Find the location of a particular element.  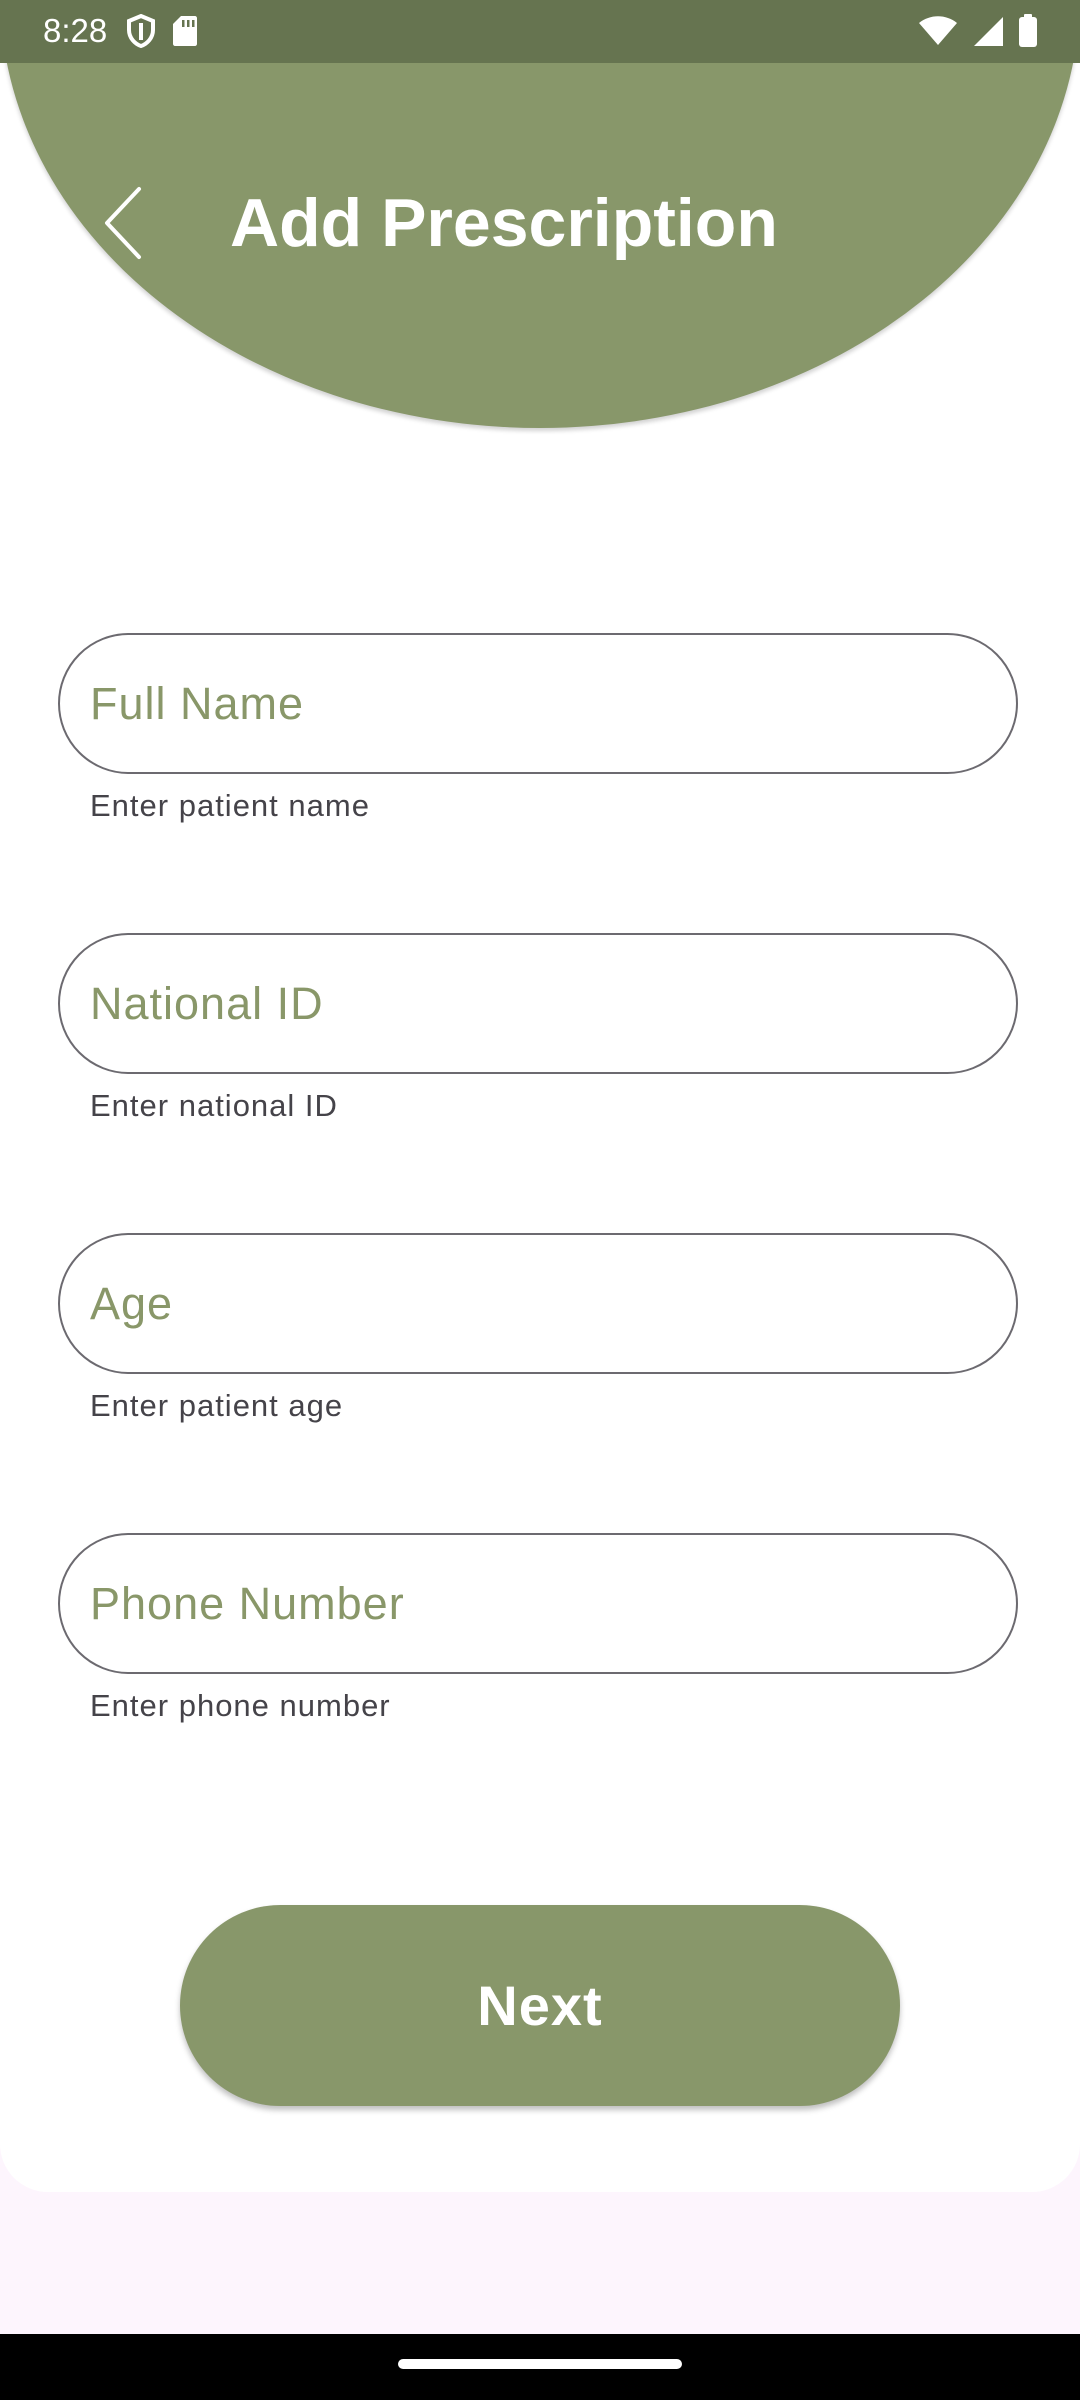

status-time: 8:28 is located at coordinates (75, 30).